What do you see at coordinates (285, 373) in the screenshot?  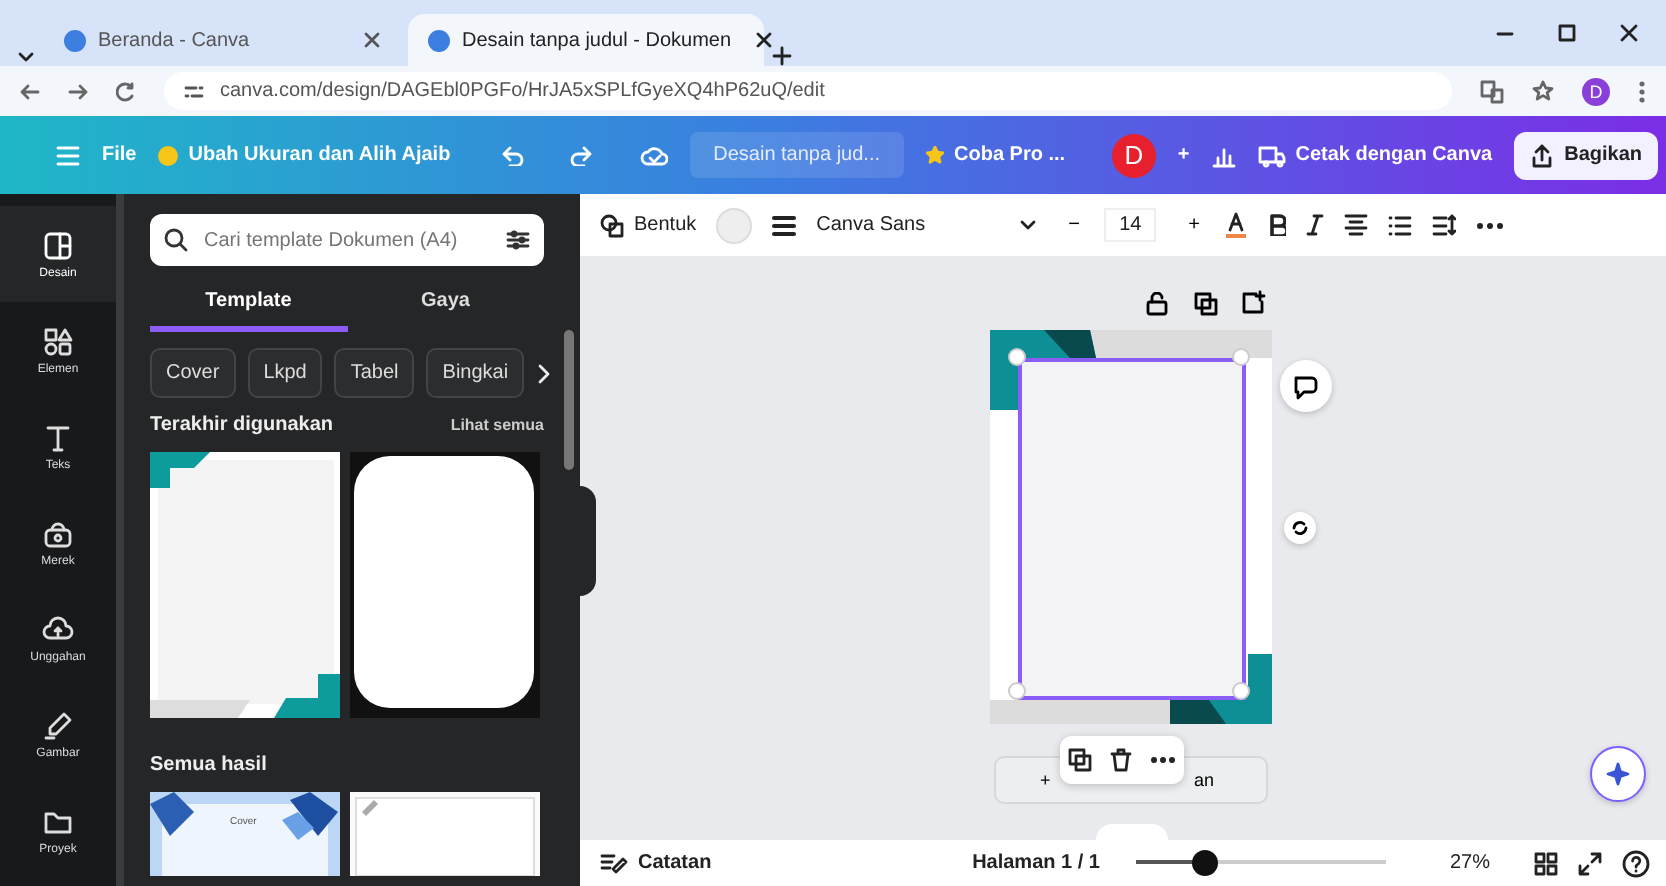 I see `filter-chip: Lkpd` at bounding box center [285, 373].